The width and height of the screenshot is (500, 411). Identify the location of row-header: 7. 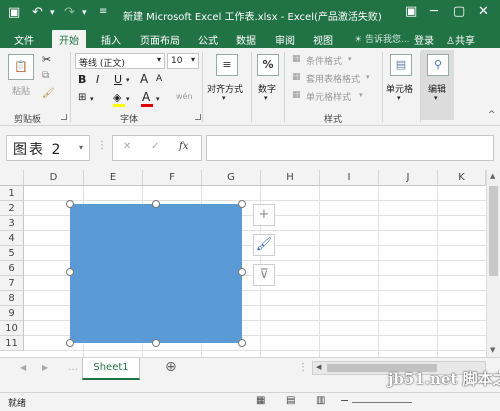
(12, 283).